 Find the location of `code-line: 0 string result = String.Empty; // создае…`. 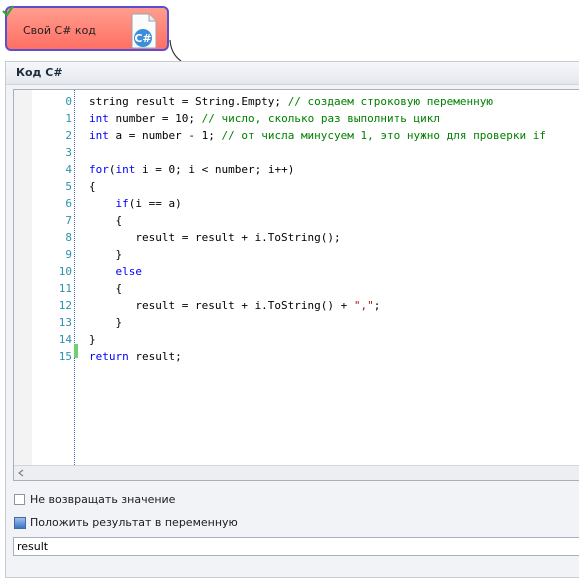

code-line: 0 string result = String.Empty; // создае… is located at coordinates (294, 101).